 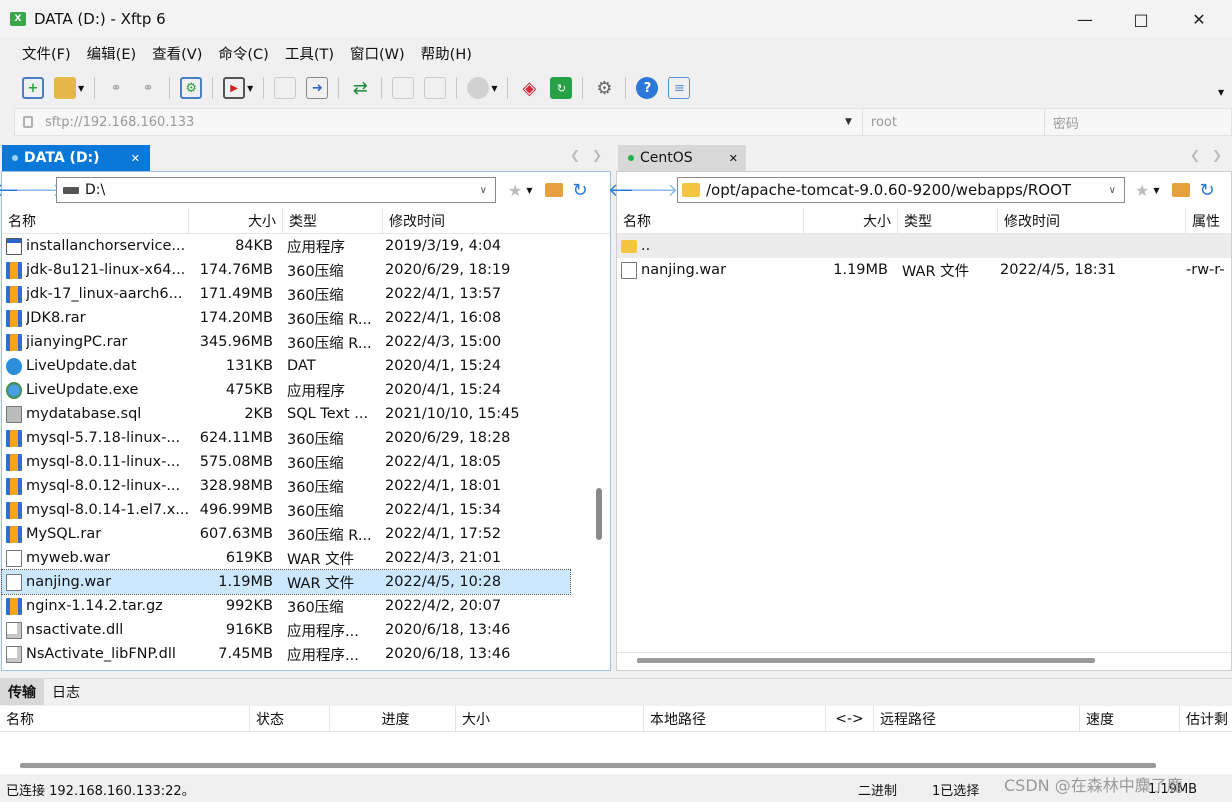 What do you see at coordinates (276, 190) in the screenshot?
I see `local-path-input: D:\ ∨` at bounding box center [276, 190].